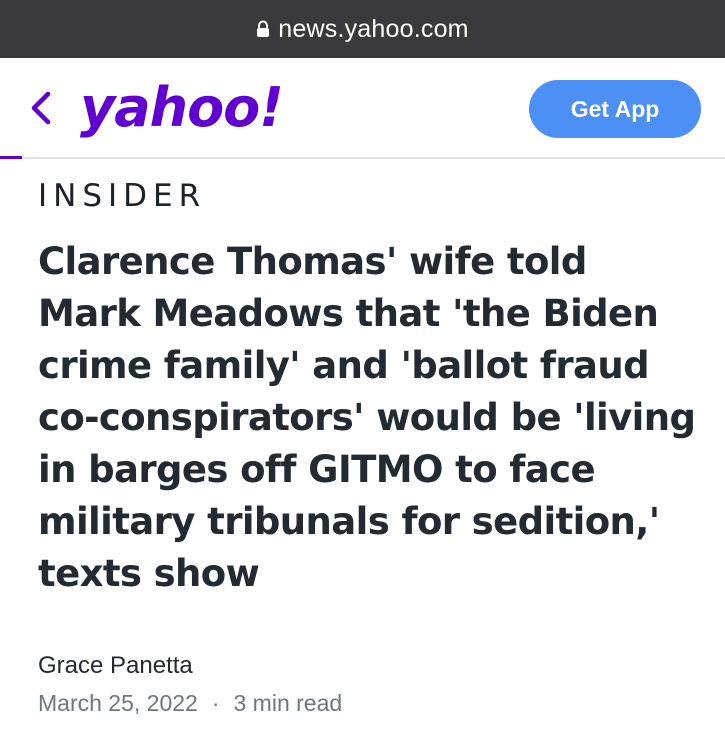 The width and height of the screenshot is (725, 750). What do you see at coordinates (373, 28) in the screenshot?
I see `url-text: news.yahoo.com` at bounding box center [373, 28].